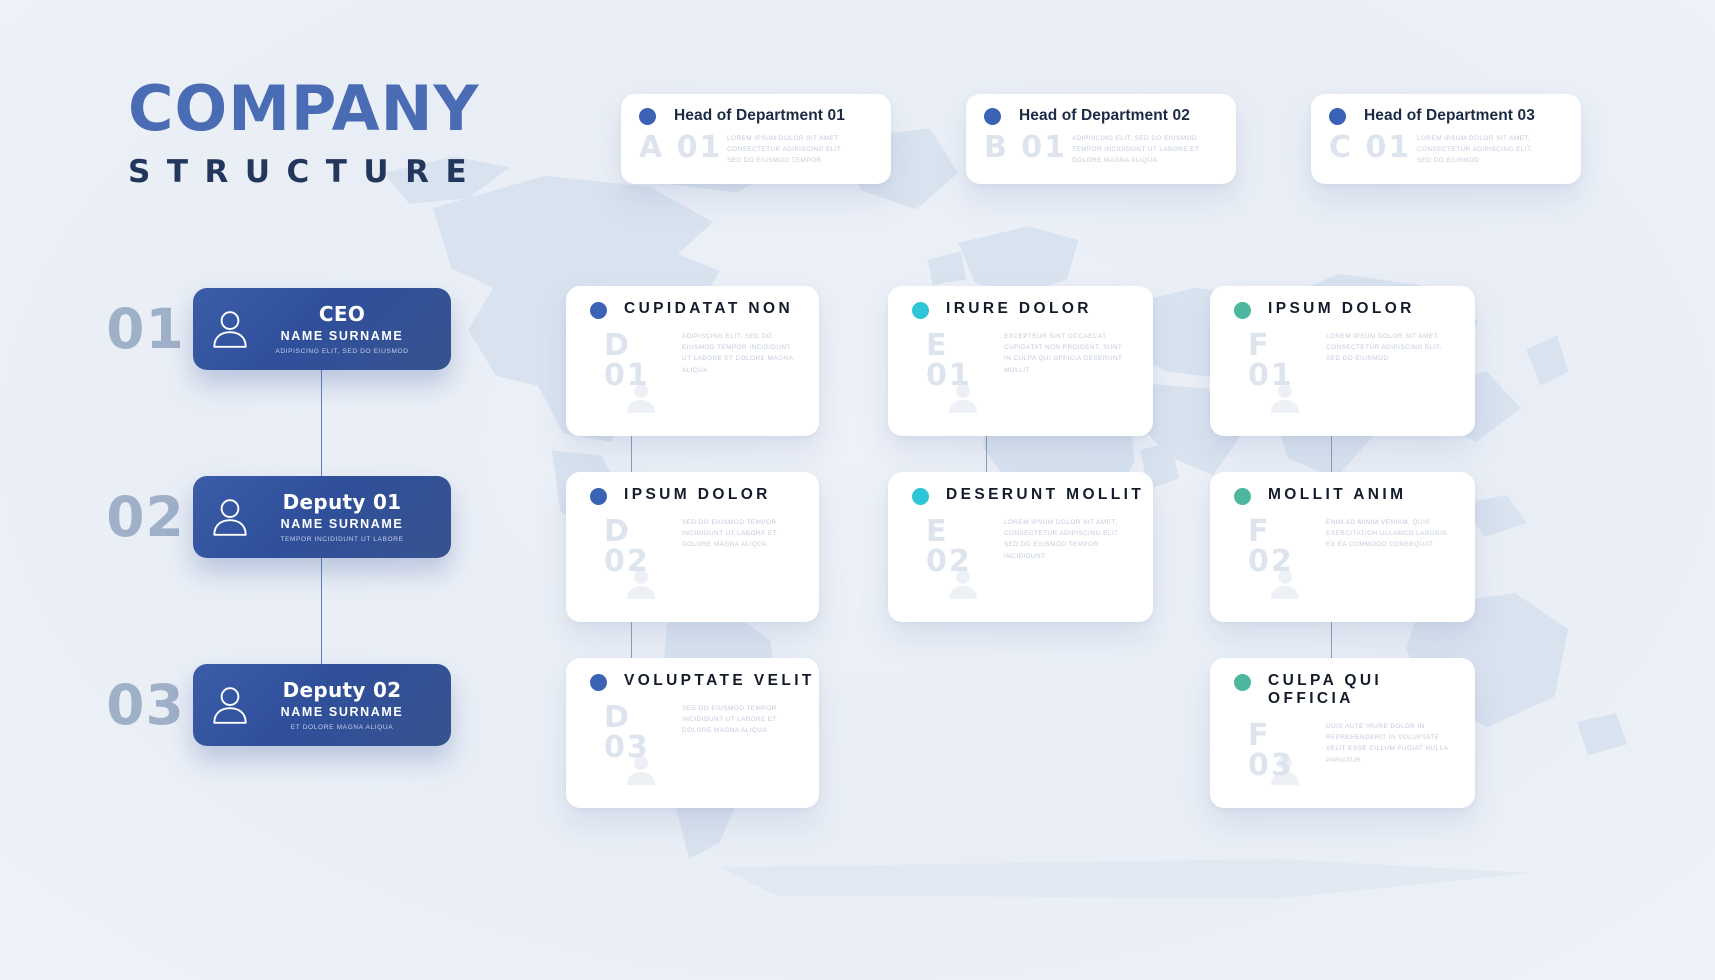  I want to click on exec-number-03: 03, so click(145, 705).